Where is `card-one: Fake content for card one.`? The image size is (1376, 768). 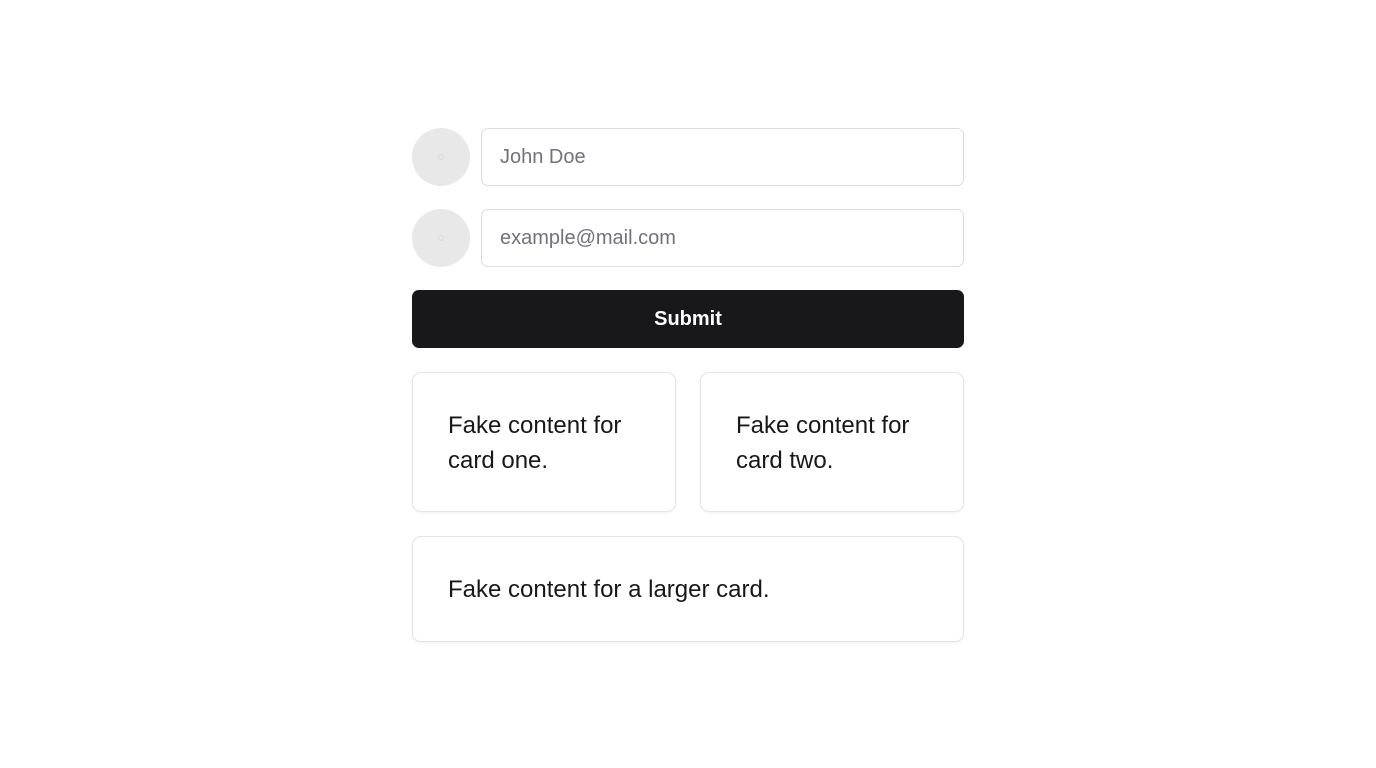
card-one: Fake content for card one. is located at coordinates (544, 442).